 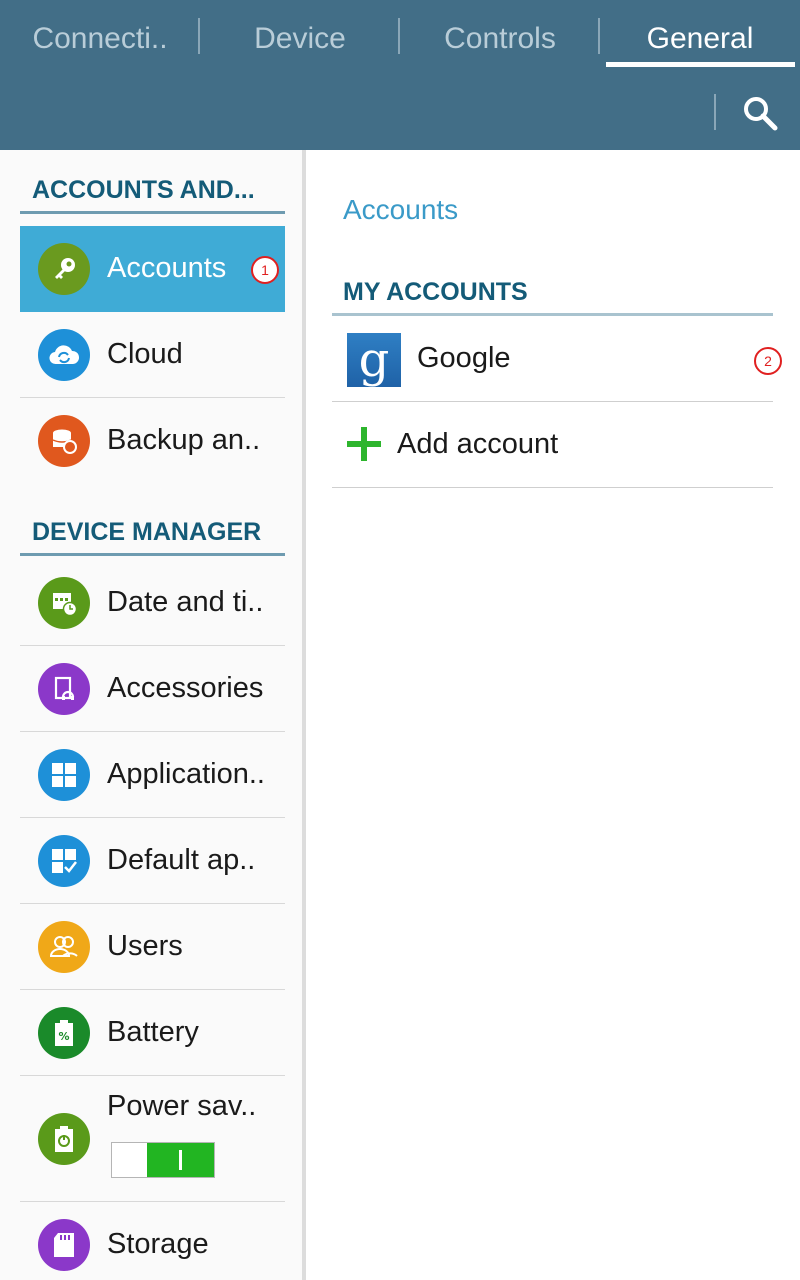 What do you see at coordinates (64, 861) in the screenshot?
I see `default-apps-icon` at bounding box center [64, 861].